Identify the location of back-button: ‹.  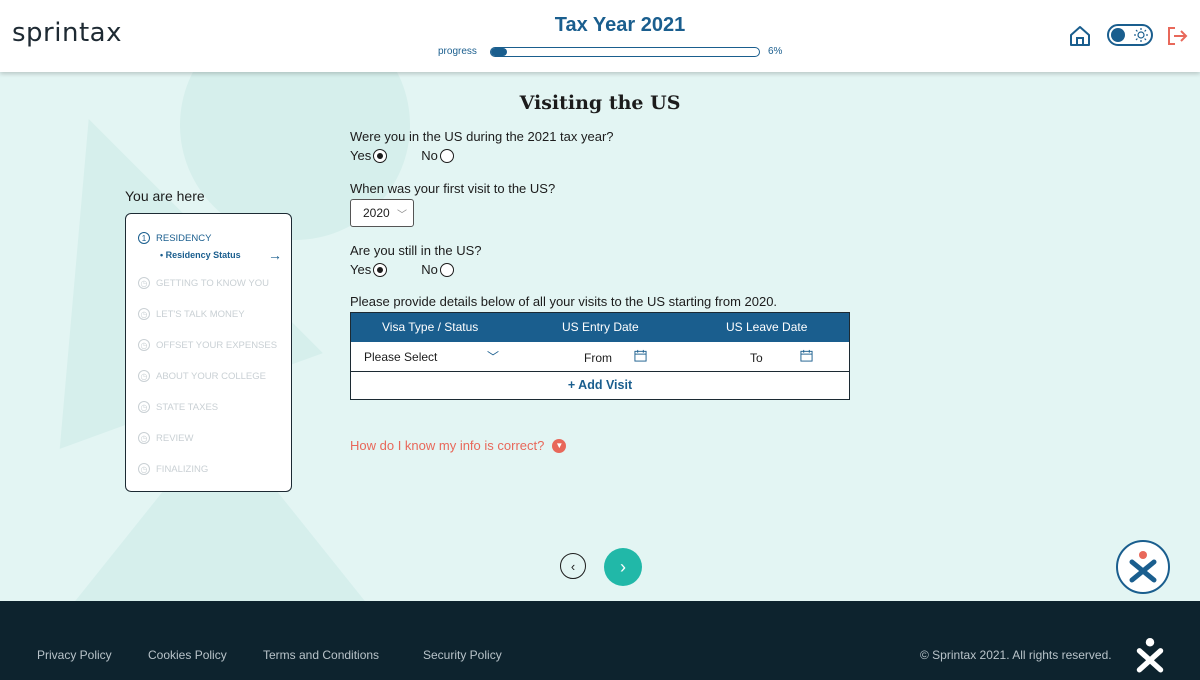
(573, 566).